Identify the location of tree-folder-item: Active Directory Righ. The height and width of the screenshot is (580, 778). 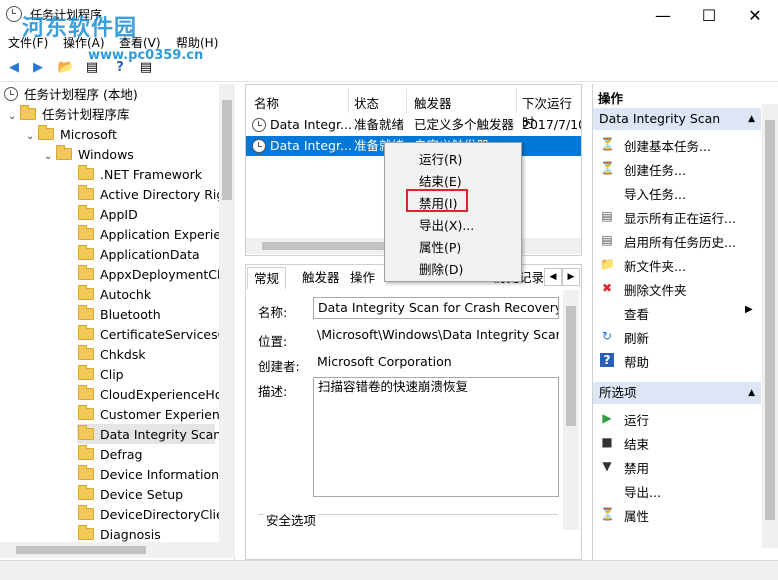
(155, 195).